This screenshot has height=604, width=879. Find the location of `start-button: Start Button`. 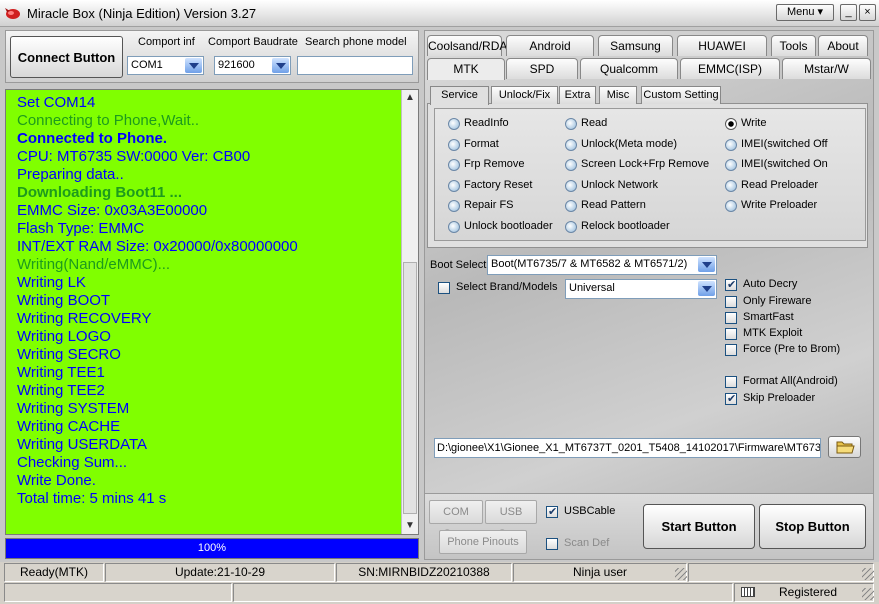

start-button: Start Button is located at coordinates (699, 526).